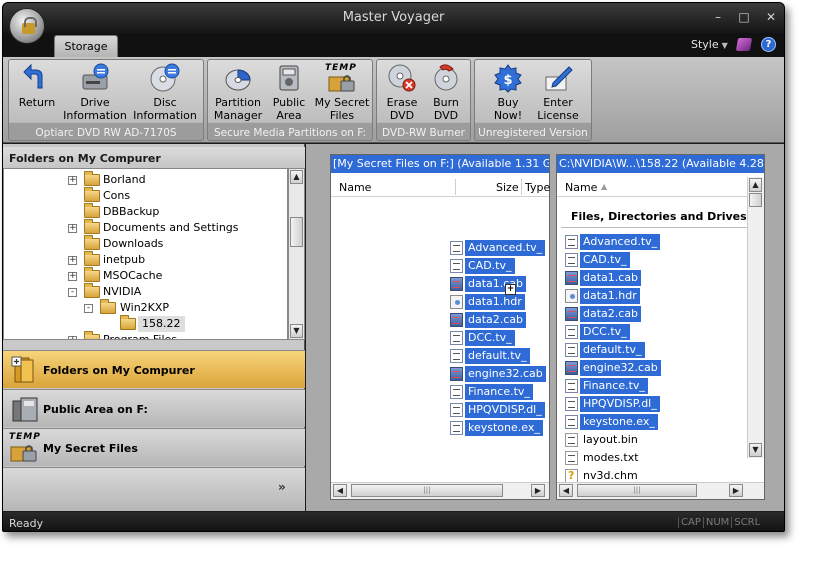 The image size is (819, 564). What do you see at coordinates (140, 336) in the screenshot?
I see `tree-item-label: Program Files` at bounding box center [140, 336].